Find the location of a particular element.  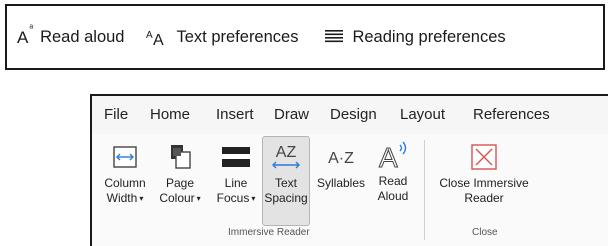

close-immersive-reader-label: Close Immersive Reader is located at coordinates (484, 190).